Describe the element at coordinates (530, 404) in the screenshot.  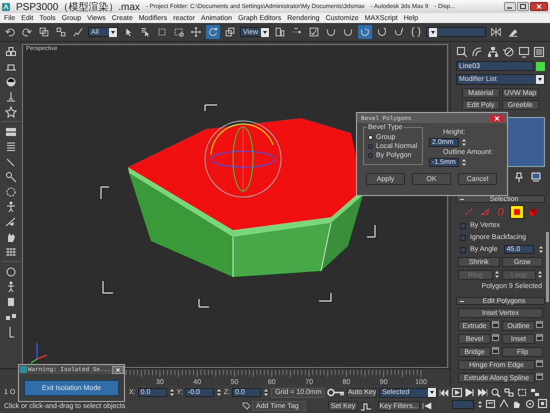
I see `orbit-icon` at that location.